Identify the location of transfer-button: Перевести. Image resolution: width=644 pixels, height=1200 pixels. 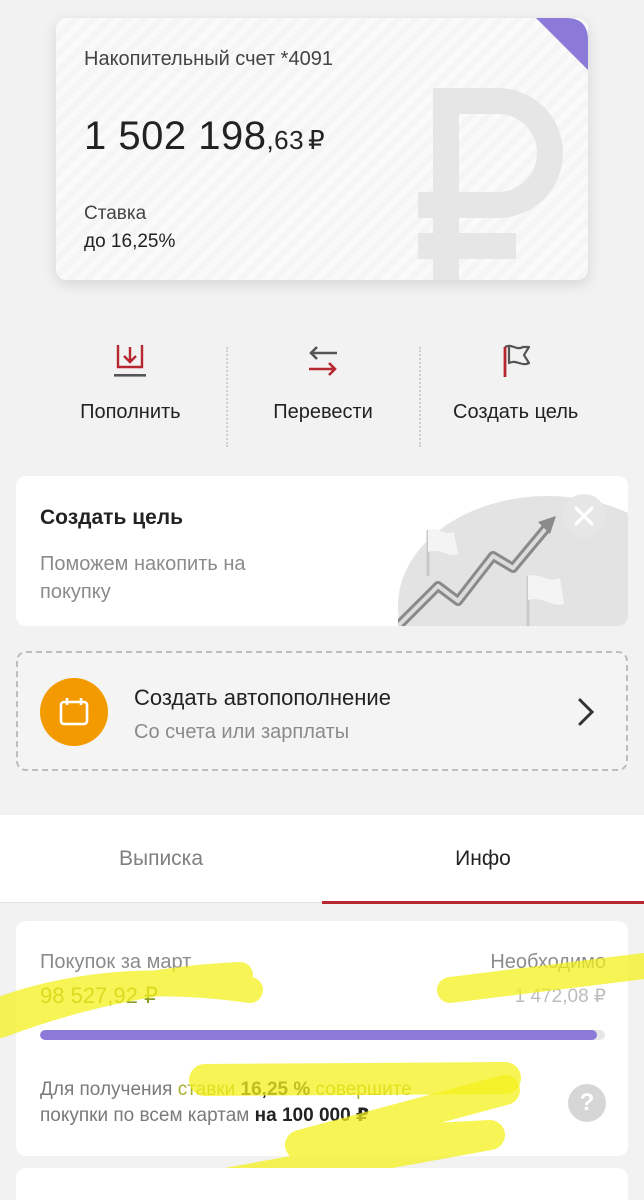
(323, 390).